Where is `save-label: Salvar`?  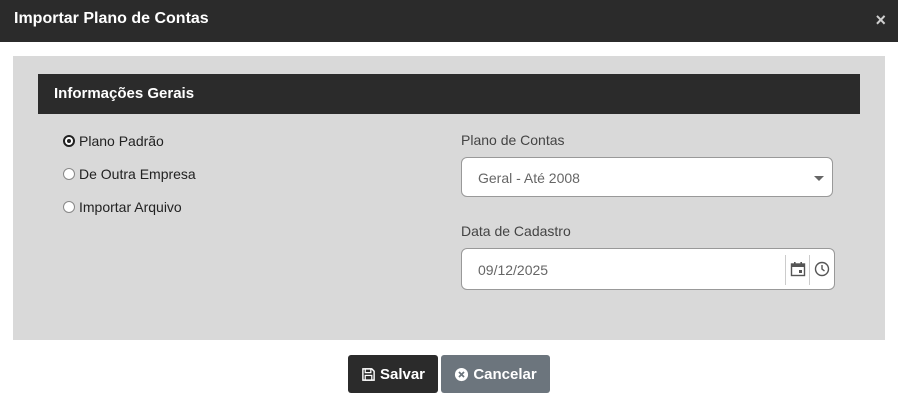
save-label: Salvar is located at coordinates (402, 374).